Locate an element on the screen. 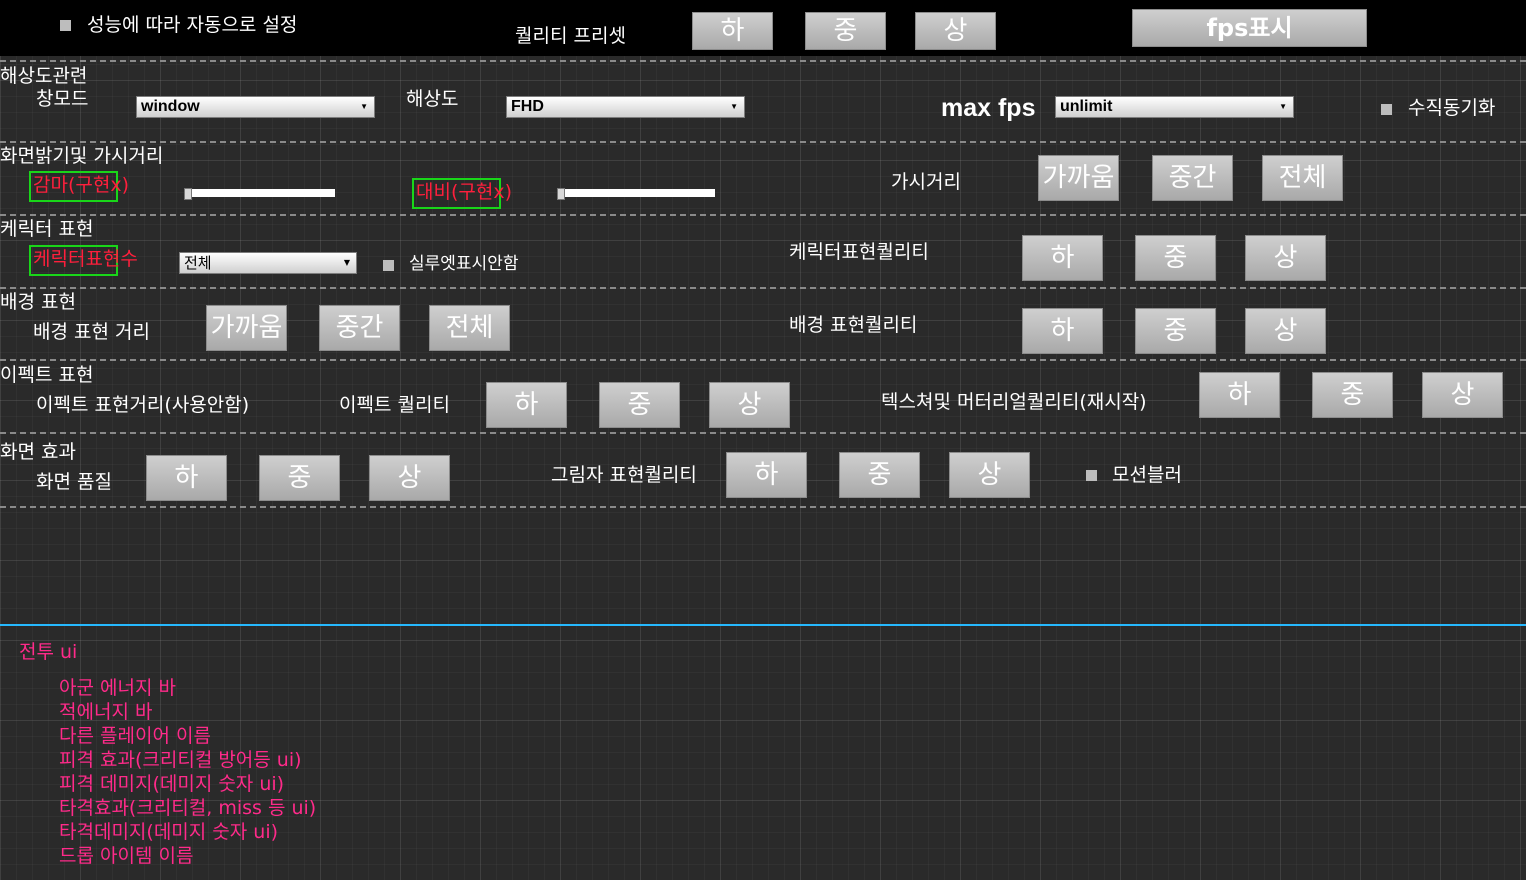  fps-display-button: fps표시 is located at coordinates (1249, 28).